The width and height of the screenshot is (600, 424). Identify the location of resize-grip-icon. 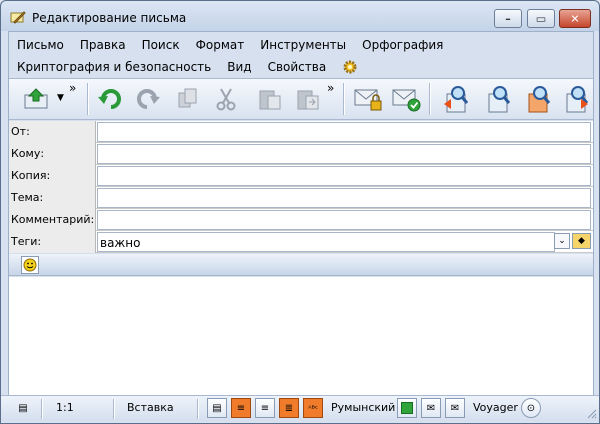
(591, 413).